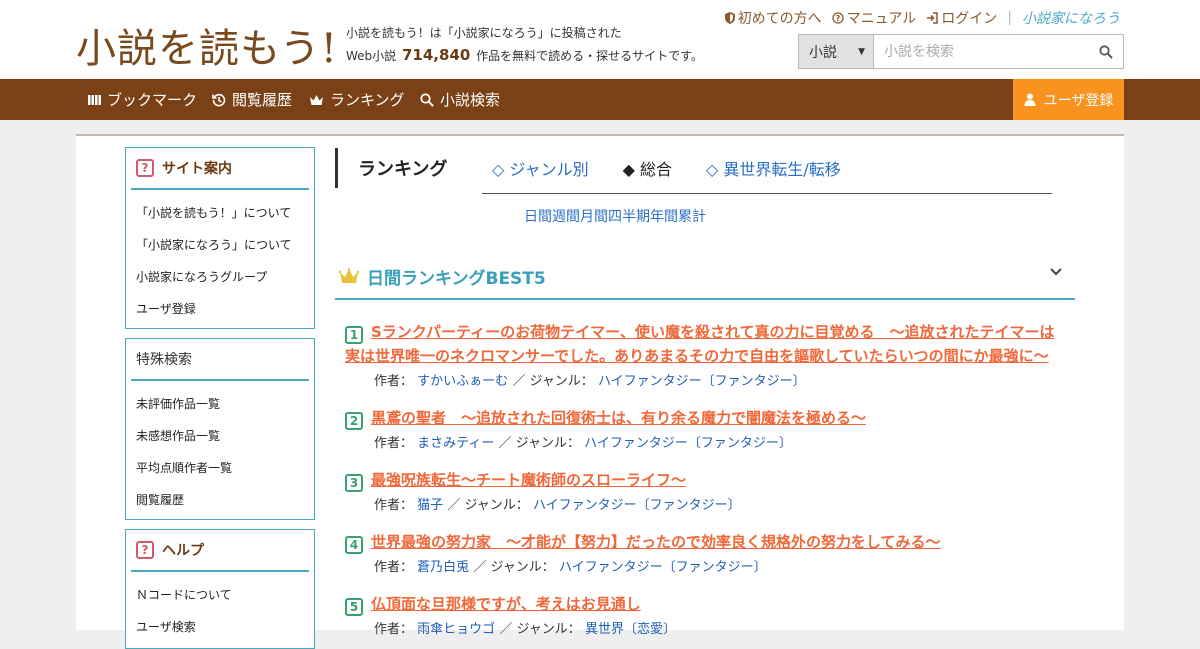 This screenshot has width=1200, height=649. What do you see at coordinates (664, 216) in the screenshot?
I see `period-yearly: 年間` at bounding box center [664, 216].